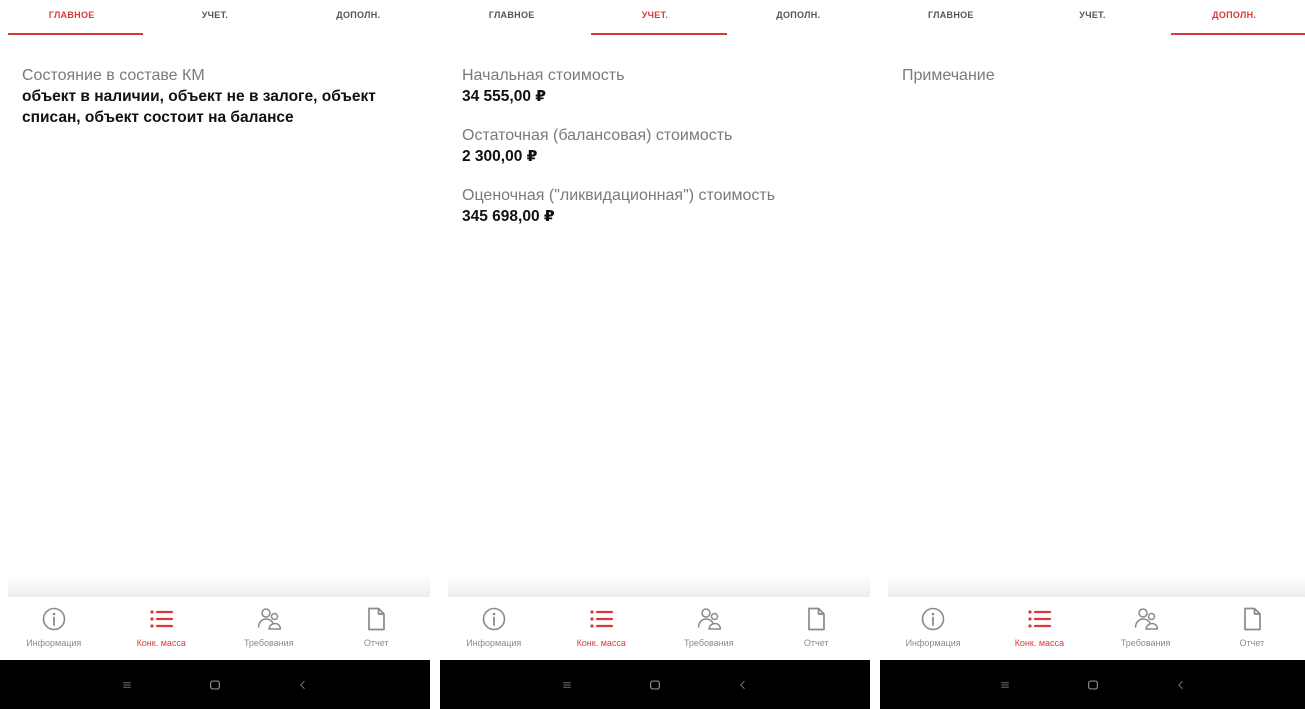 The image size is (1305, 709). Describe the element at coordinates (504, 96) in the screenshot. I see `field-value: 34 555,00 ₽` at that location.